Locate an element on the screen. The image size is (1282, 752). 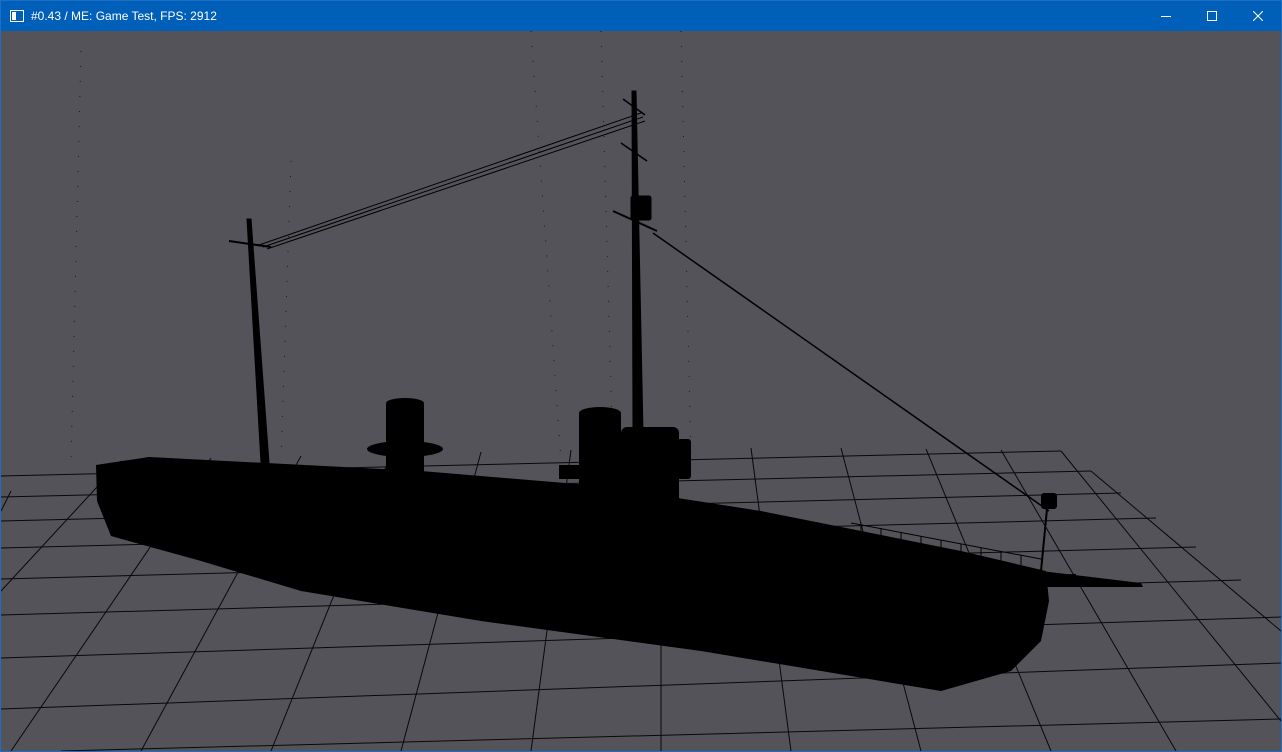
fore-mast is located at coordinates (635, 262).